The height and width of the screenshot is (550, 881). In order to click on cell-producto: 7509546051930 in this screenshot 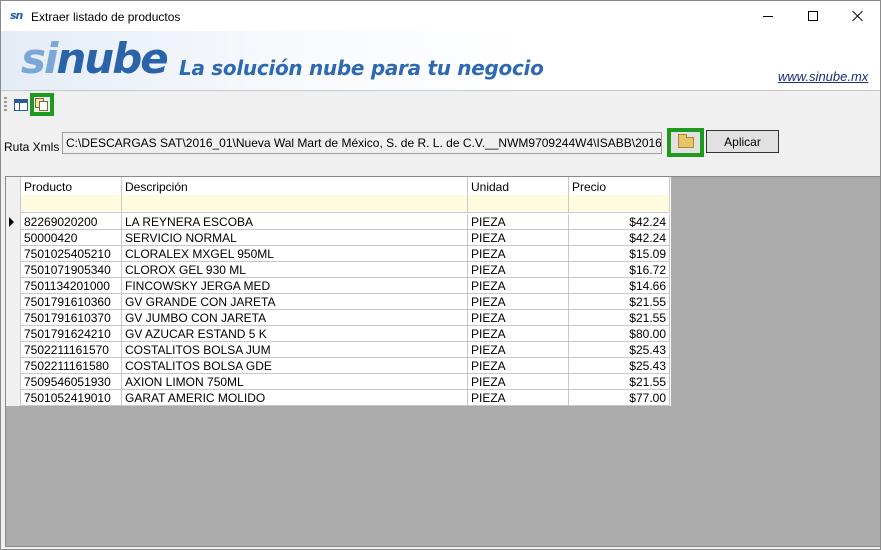, I will do `click(71, 382)`.